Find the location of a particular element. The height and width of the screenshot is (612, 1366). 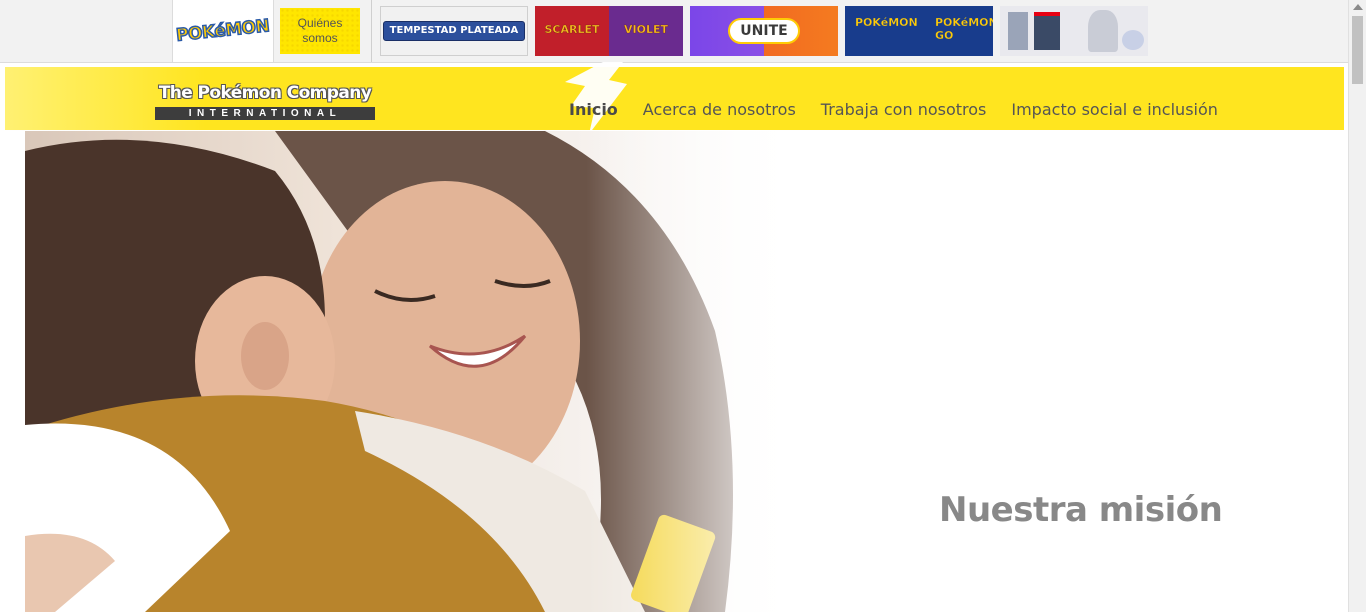

quienes-somos-tab: Quiénes somos is located at coordinates (320, 31).